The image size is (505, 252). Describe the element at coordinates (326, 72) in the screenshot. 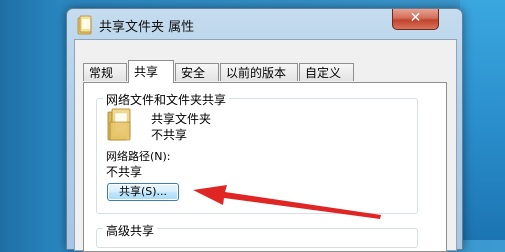

I see `tab-customize: 自定义` at that location.